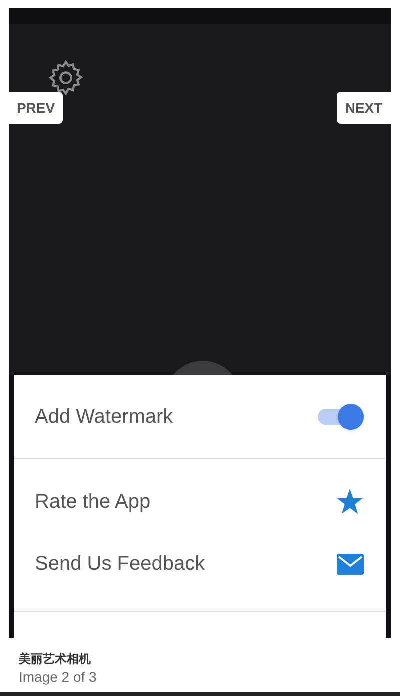 This screenshot has width=400, height=696. Describe the element at coordinates (66, 78) in the screenshot. I see `settings-icon` at that location.